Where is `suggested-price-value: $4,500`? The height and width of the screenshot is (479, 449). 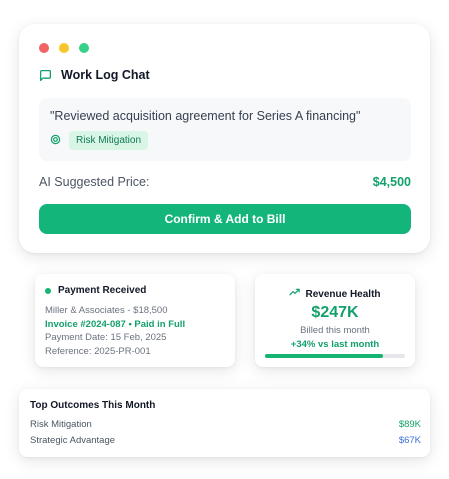
suggested-price-value: $4,500 is located at coordinates (391, 182).